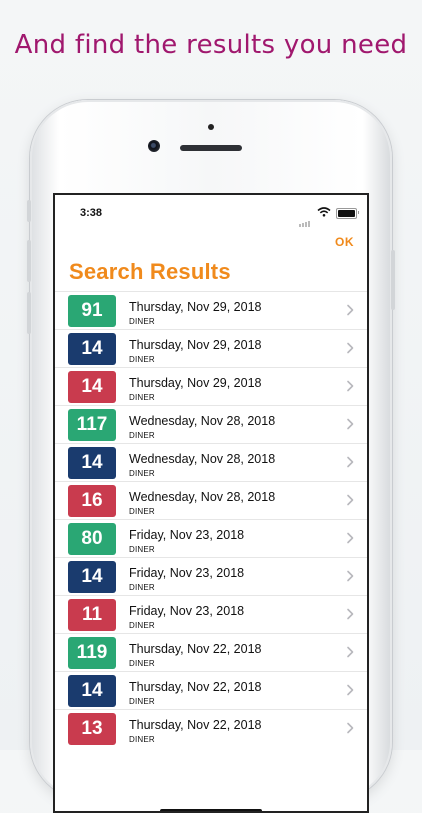 Image resolution: width=422 pixels, height=813 pixels. I want to click on score-badge: 11, so click(92, 615).